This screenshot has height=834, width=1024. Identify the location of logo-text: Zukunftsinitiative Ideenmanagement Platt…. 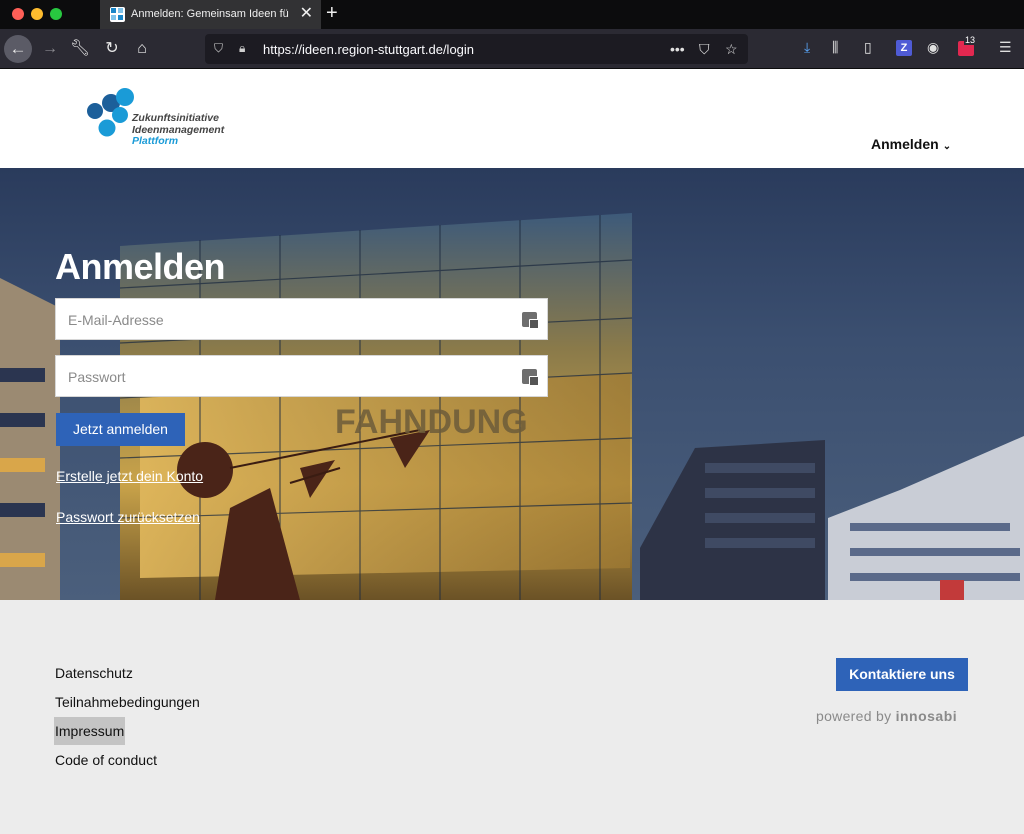
(178, 130).